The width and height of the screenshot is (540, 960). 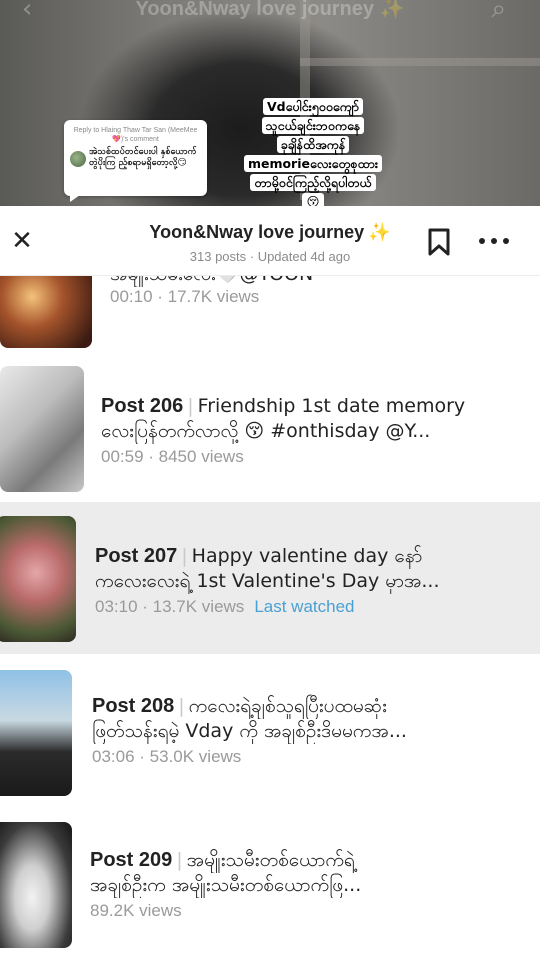 I want to click on search-icon: ⌕, so click(x=498, y=12).